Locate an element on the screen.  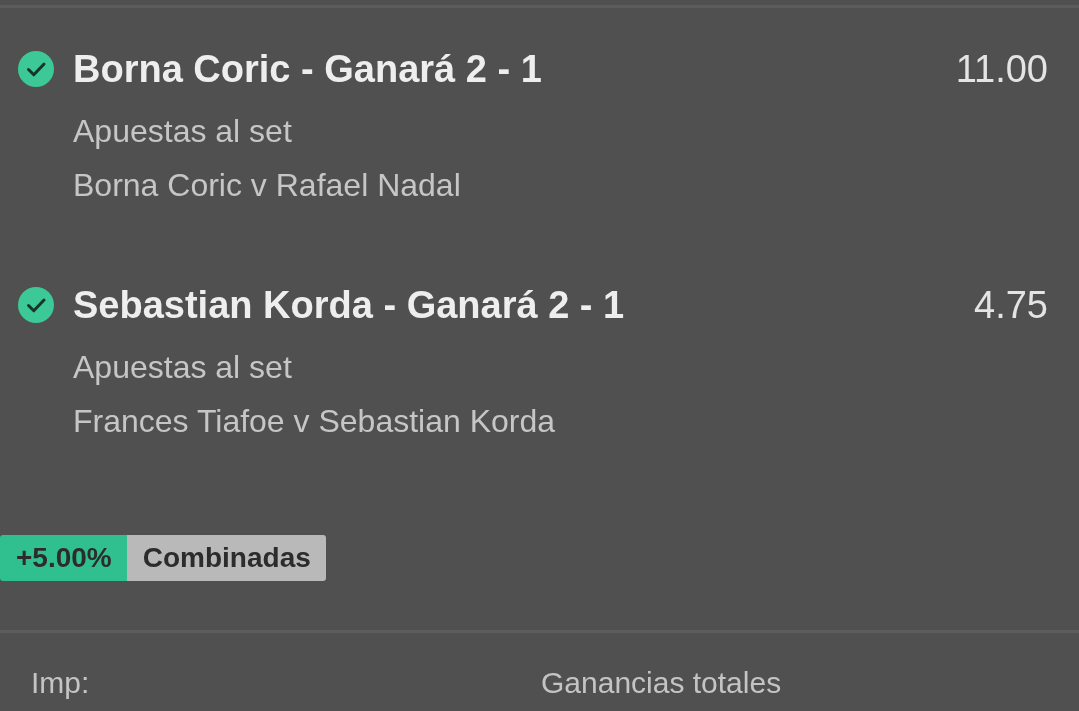
selection-title: Borna Coric - Ganará 2 - 1 is located at coordinates (308, 69).